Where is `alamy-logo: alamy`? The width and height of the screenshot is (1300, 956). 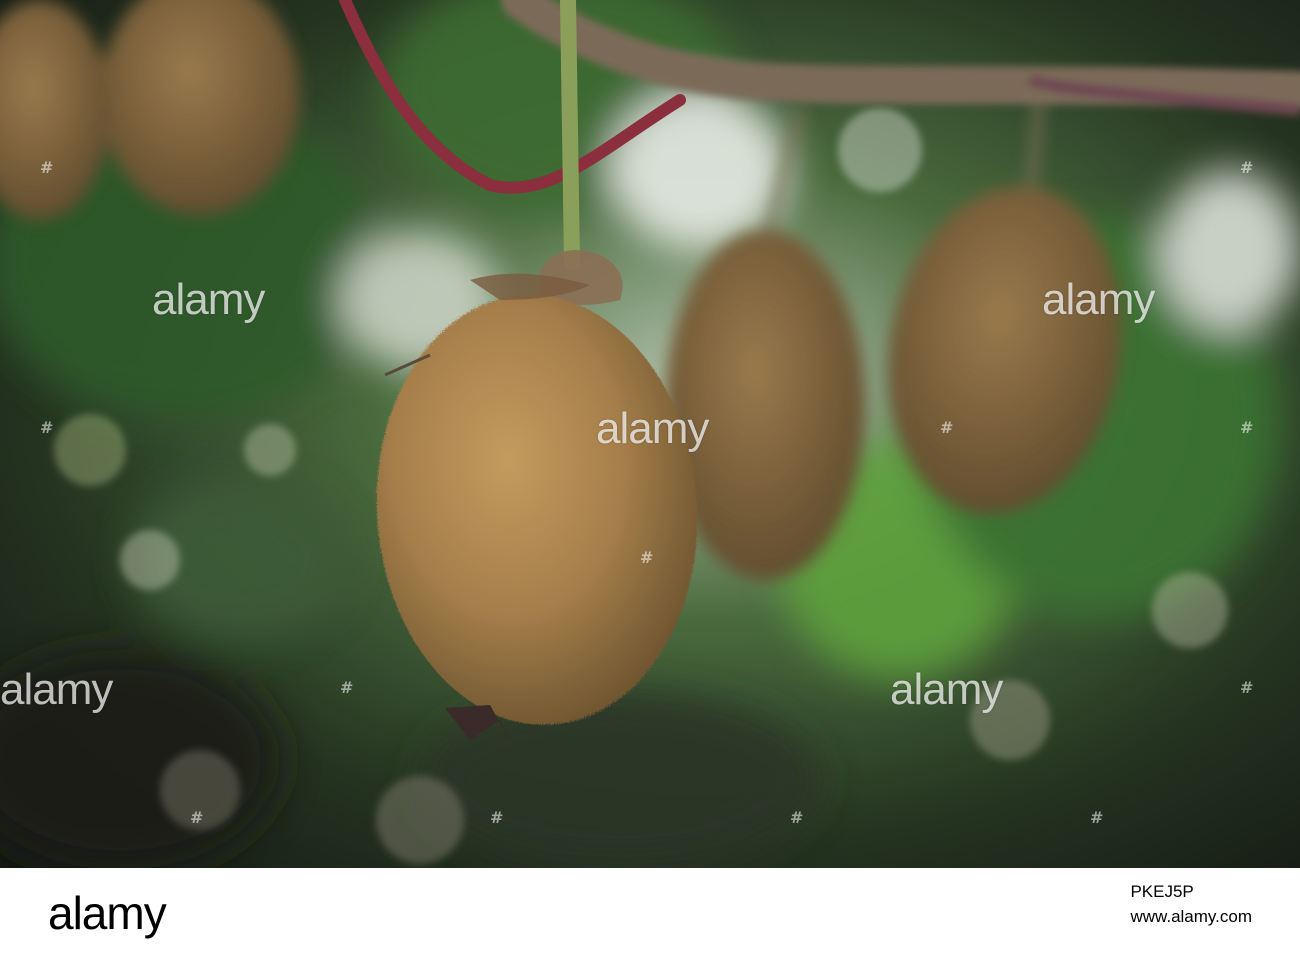
alamy-logo: alamy is located at coordinates (107, 913).